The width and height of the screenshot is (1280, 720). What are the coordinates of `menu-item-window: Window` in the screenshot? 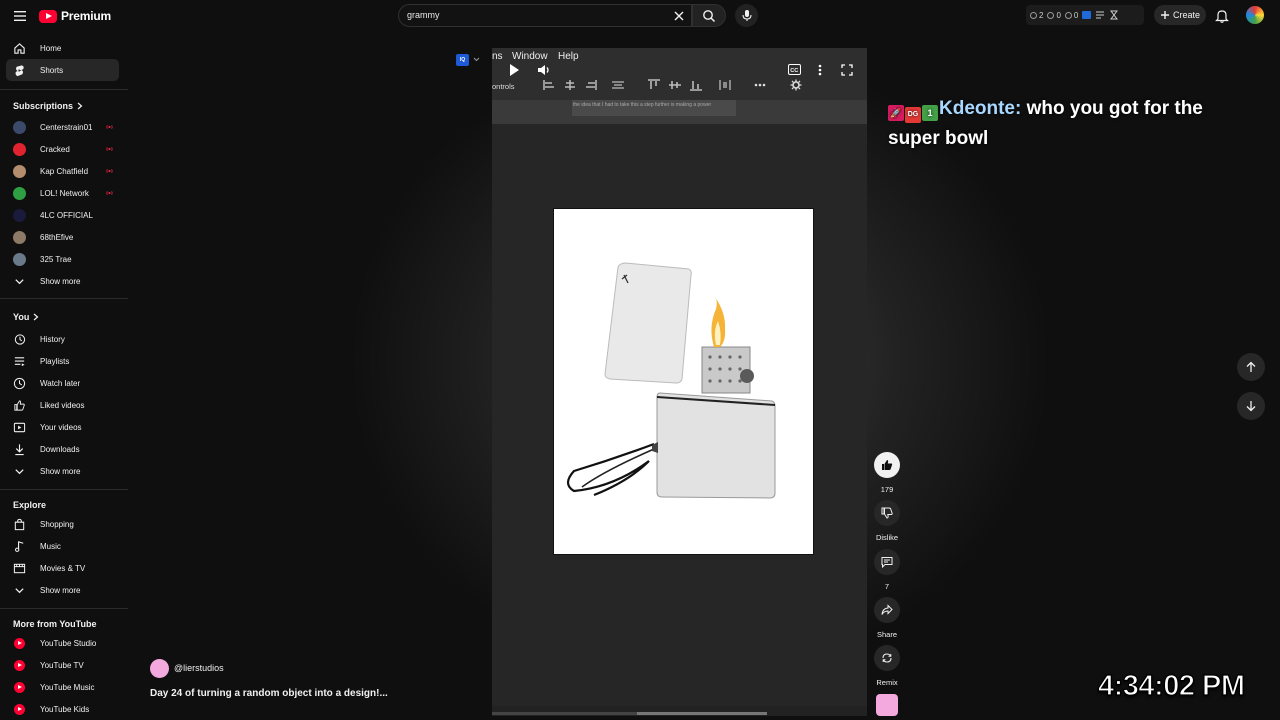 It's located at (530, 56).